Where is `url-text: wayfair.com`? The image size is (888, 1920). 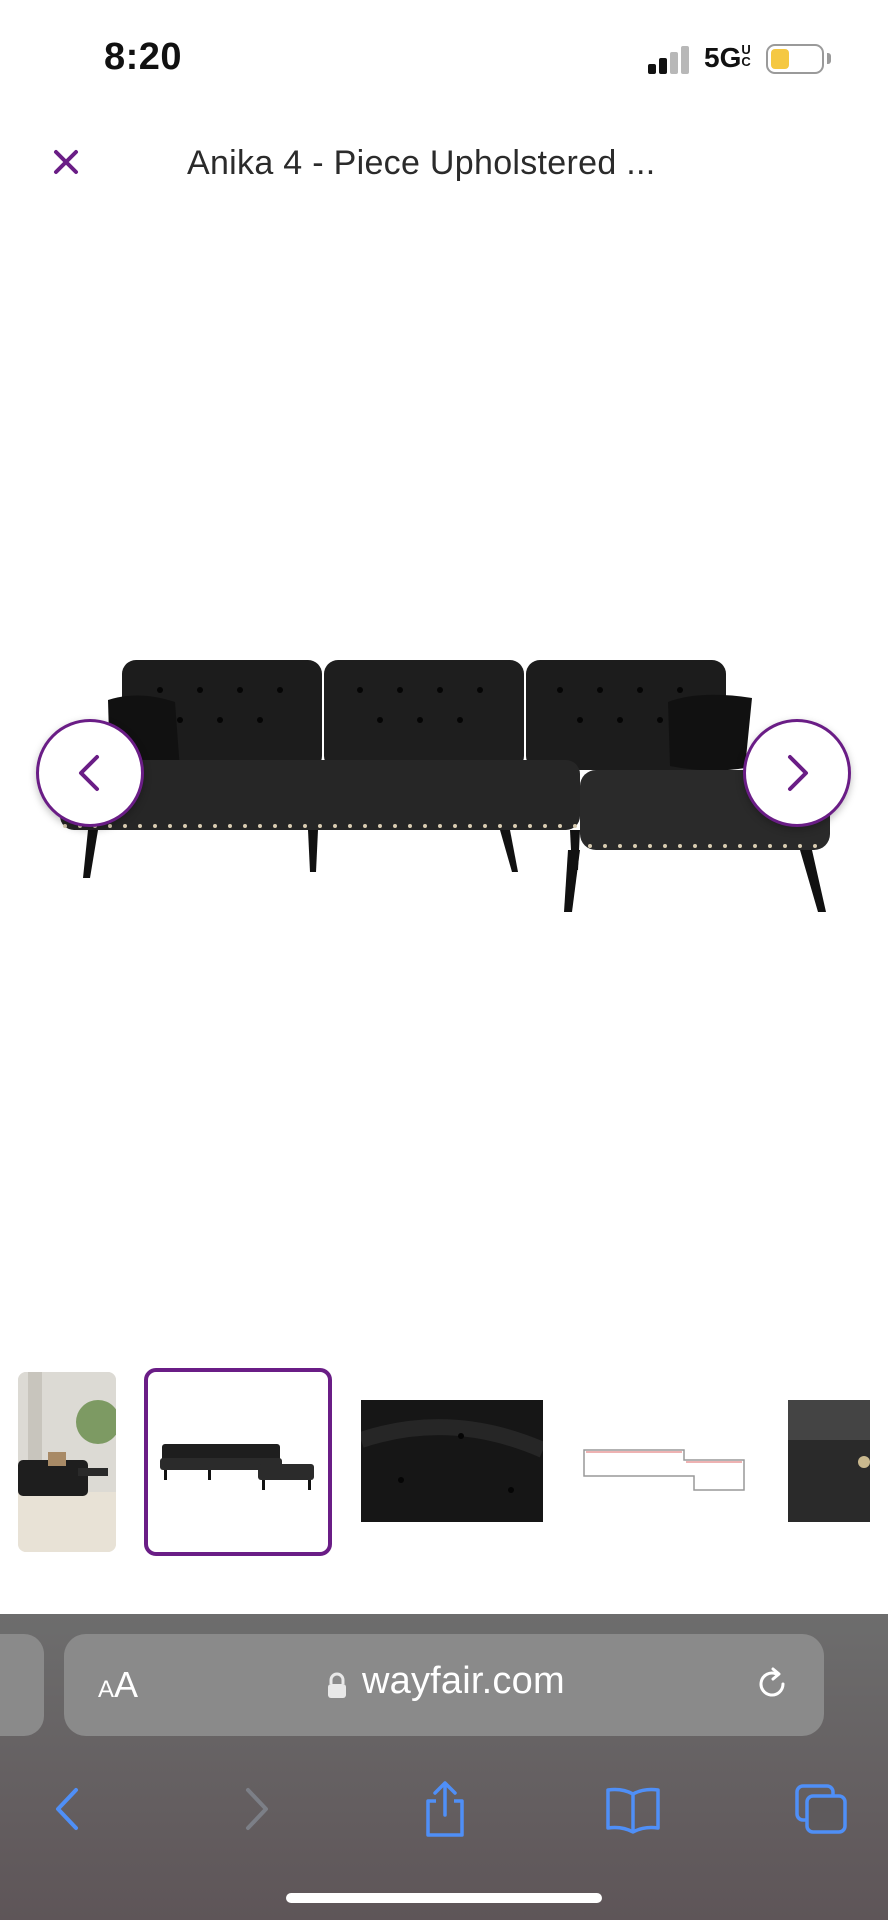
url-text: wayfair.com is located at coordinates (463, 1681).